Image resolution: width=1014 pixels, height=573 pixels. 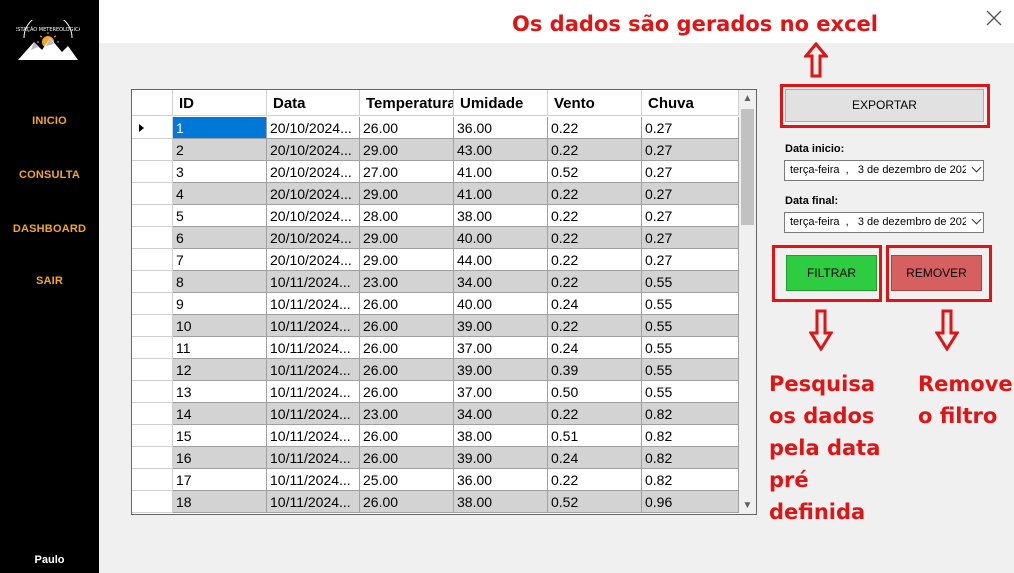 What do you see at coordinates (976, 219) in the screenshot?
I see `chevron-down-icon` at bounding box center [976, 219].